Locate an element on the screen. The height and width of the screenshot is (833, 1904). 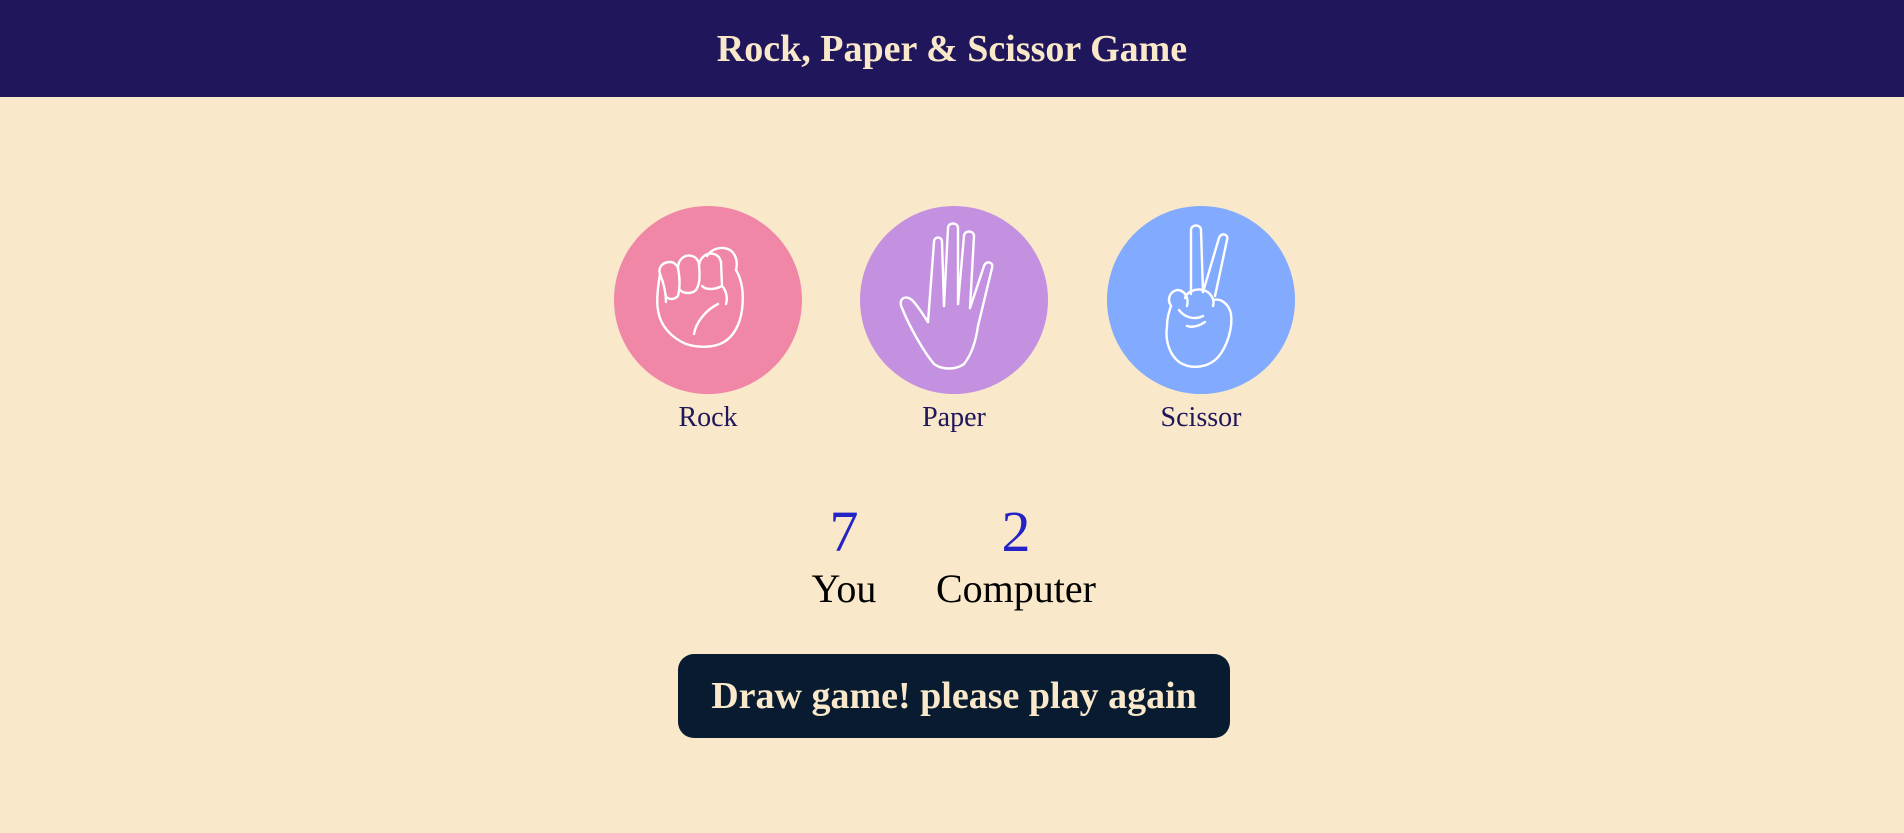
scissor-circle is located at coordinates (1201, 300).